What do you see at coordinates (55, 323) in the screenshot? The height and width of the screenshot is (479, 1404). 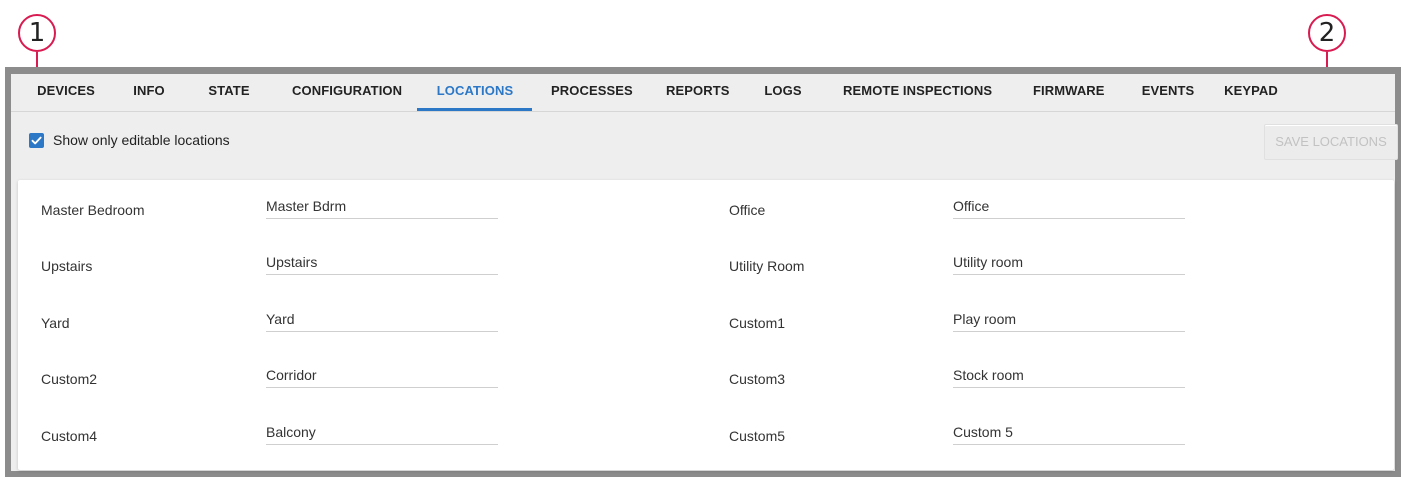 I see `location-name: Yard` at bounding box center [55, 323].